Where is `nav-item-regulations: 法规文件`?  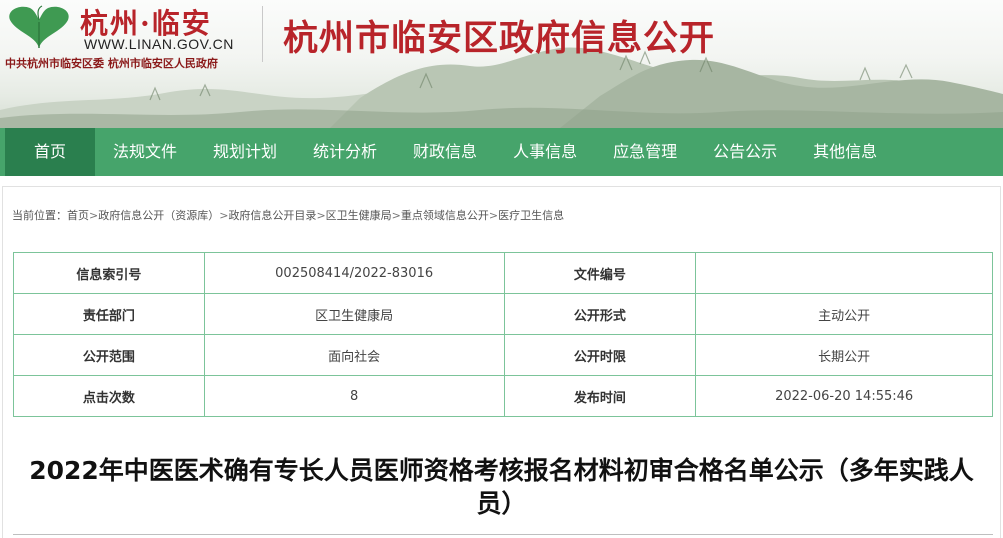
nav-item-regulations: 法规文件 is located at coordinates (145, 152).